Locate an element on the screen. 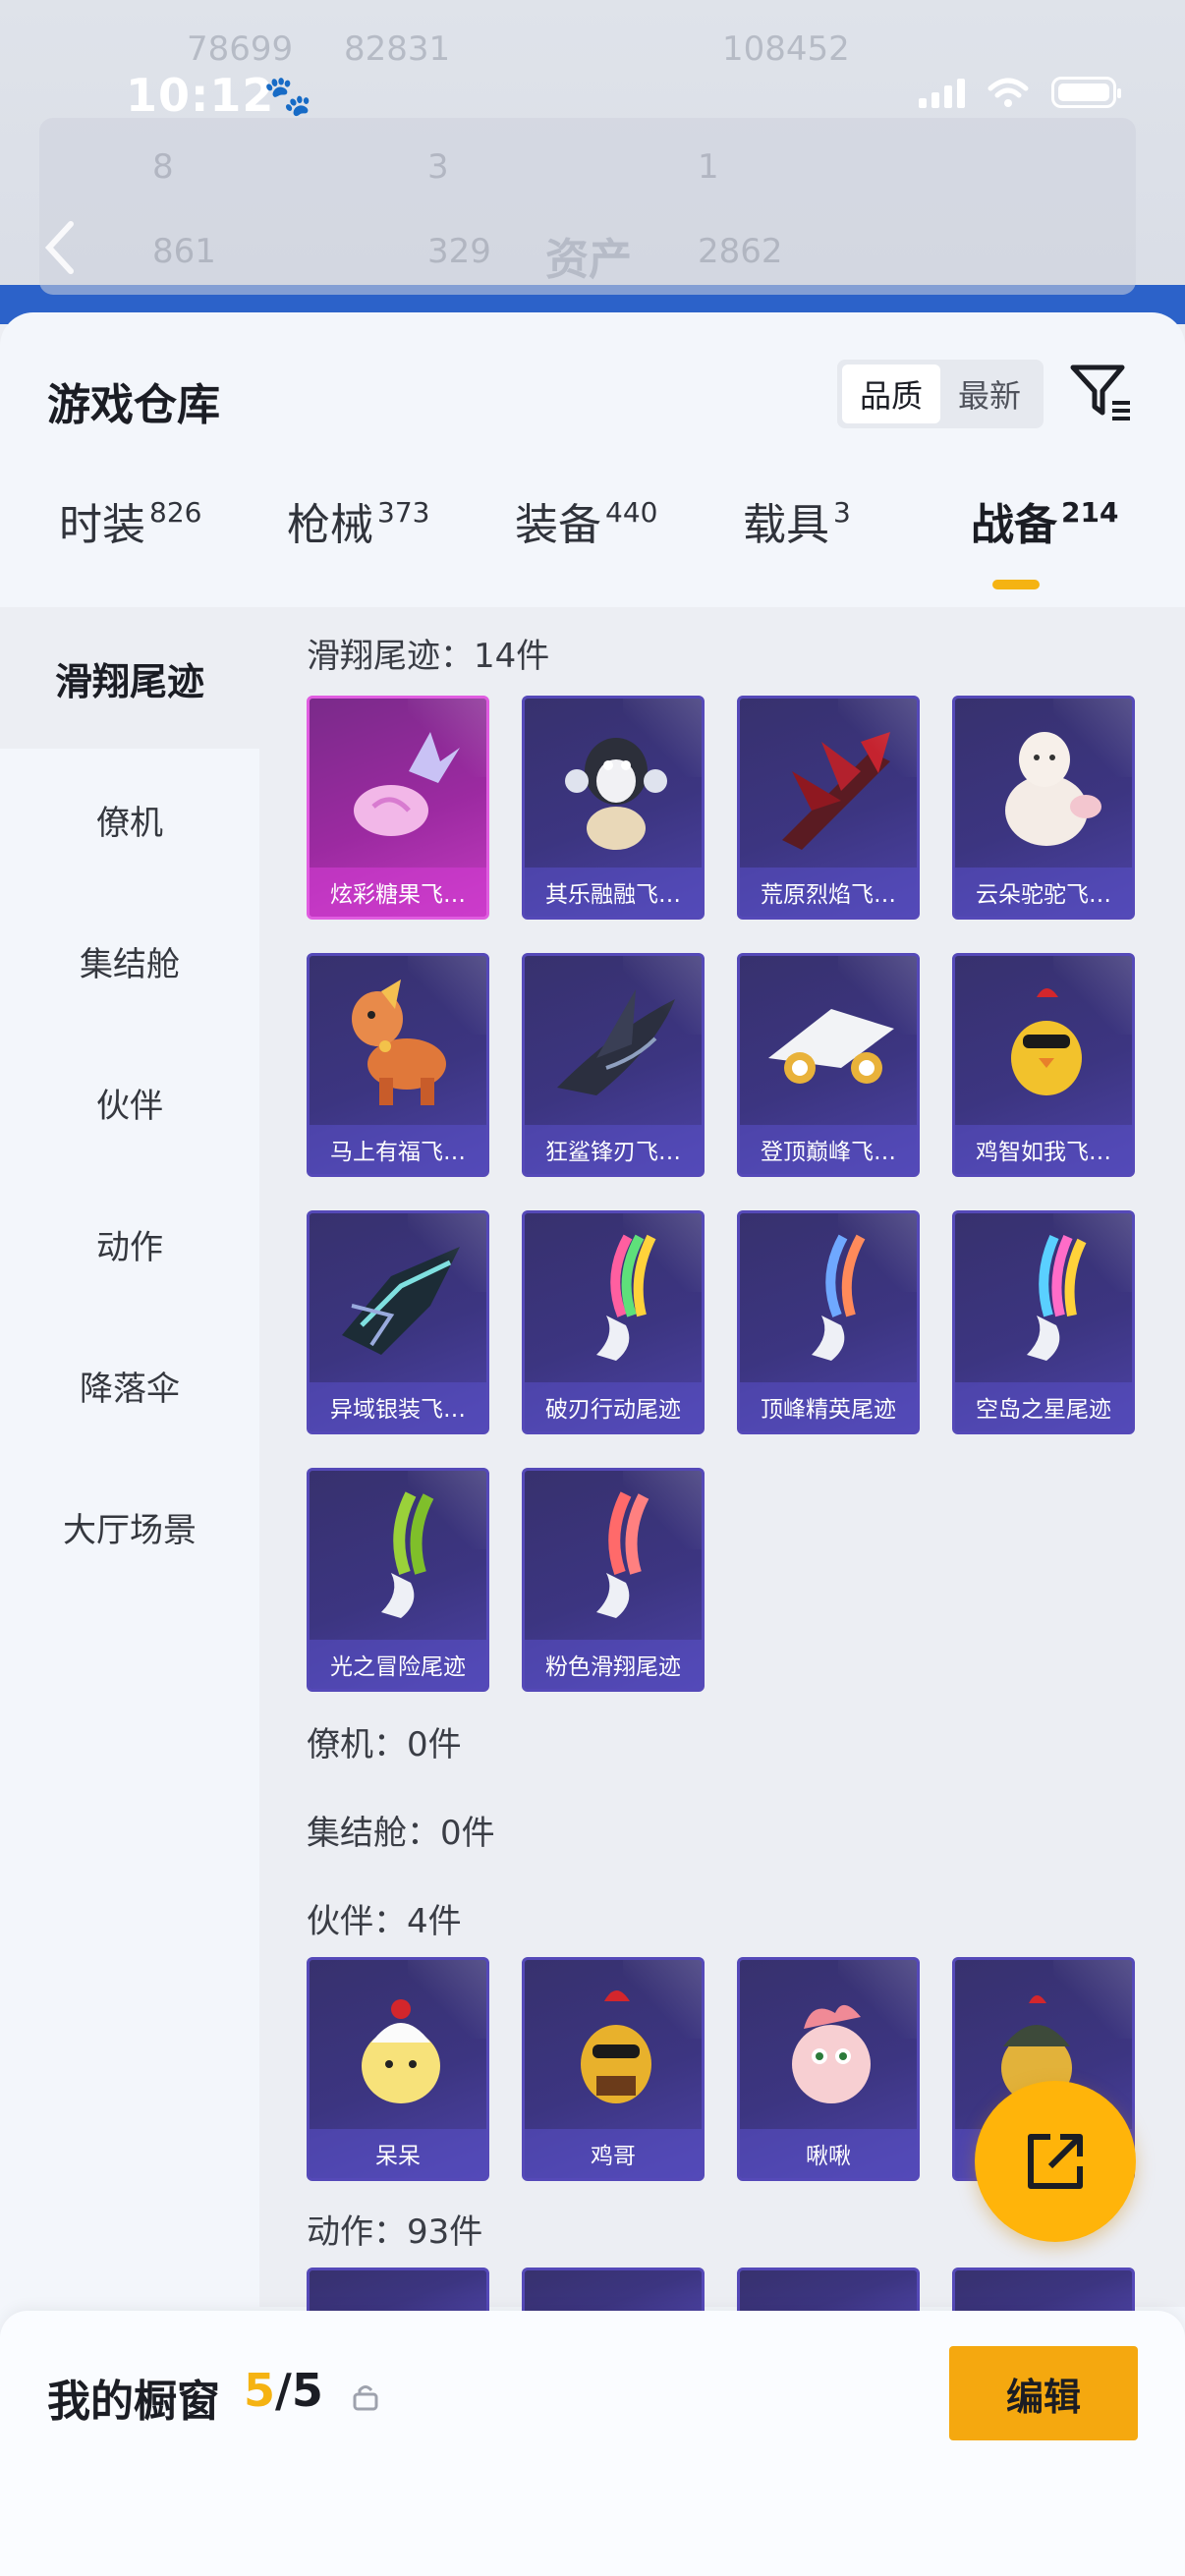  bg-value: 1 is located at coordinates (709, 167).